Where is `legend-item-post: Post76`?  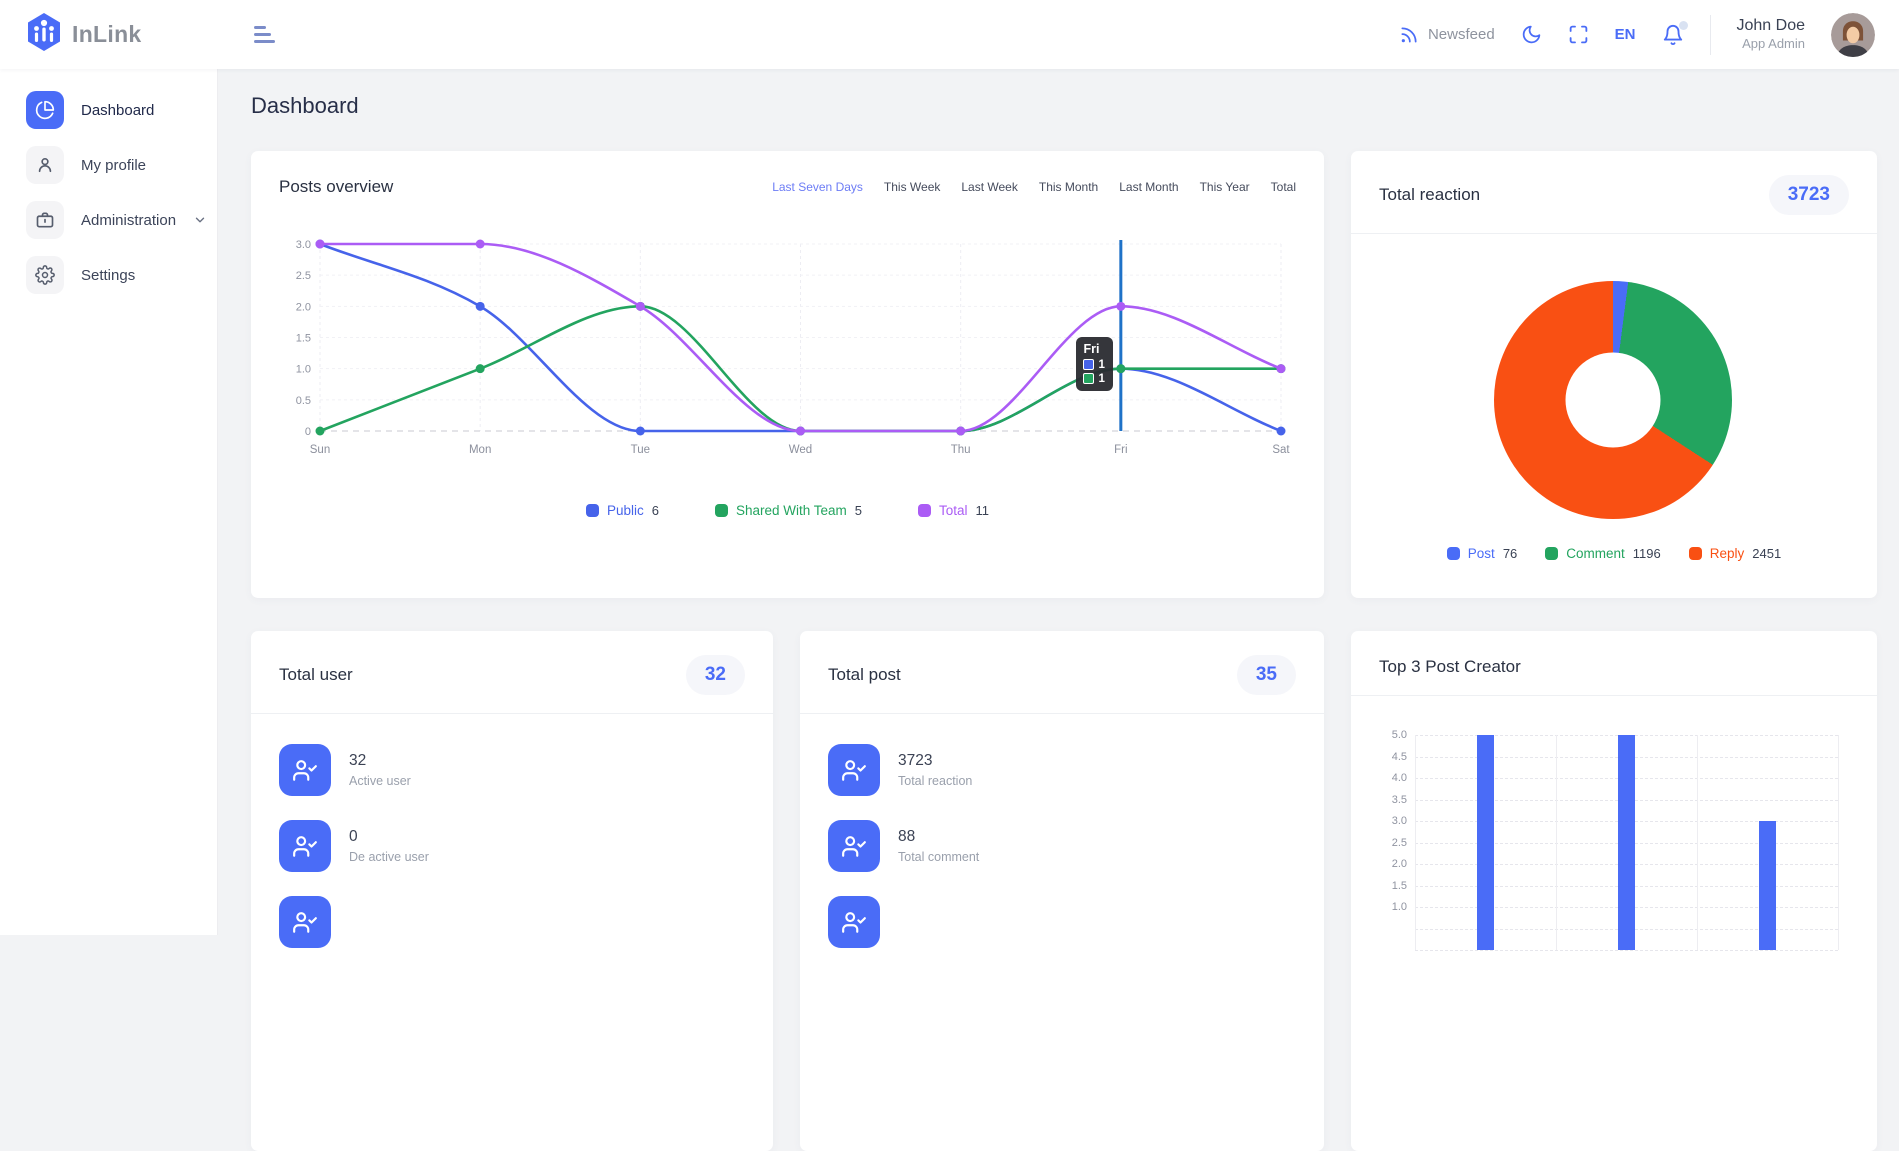 legend-item-post: Post76 is located at coordinates (1482, 553).